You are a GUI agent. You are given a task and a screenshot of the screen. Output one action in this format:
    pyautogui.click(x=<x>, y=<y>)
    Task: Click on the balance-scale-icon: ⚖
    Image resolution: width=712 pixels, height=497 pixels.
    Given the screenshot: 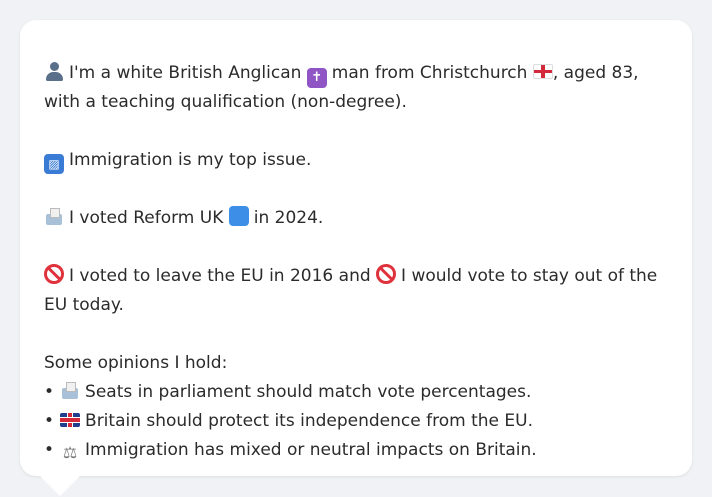 What is the action you would take?
    pyautogui.click(x=70, y=452)
    